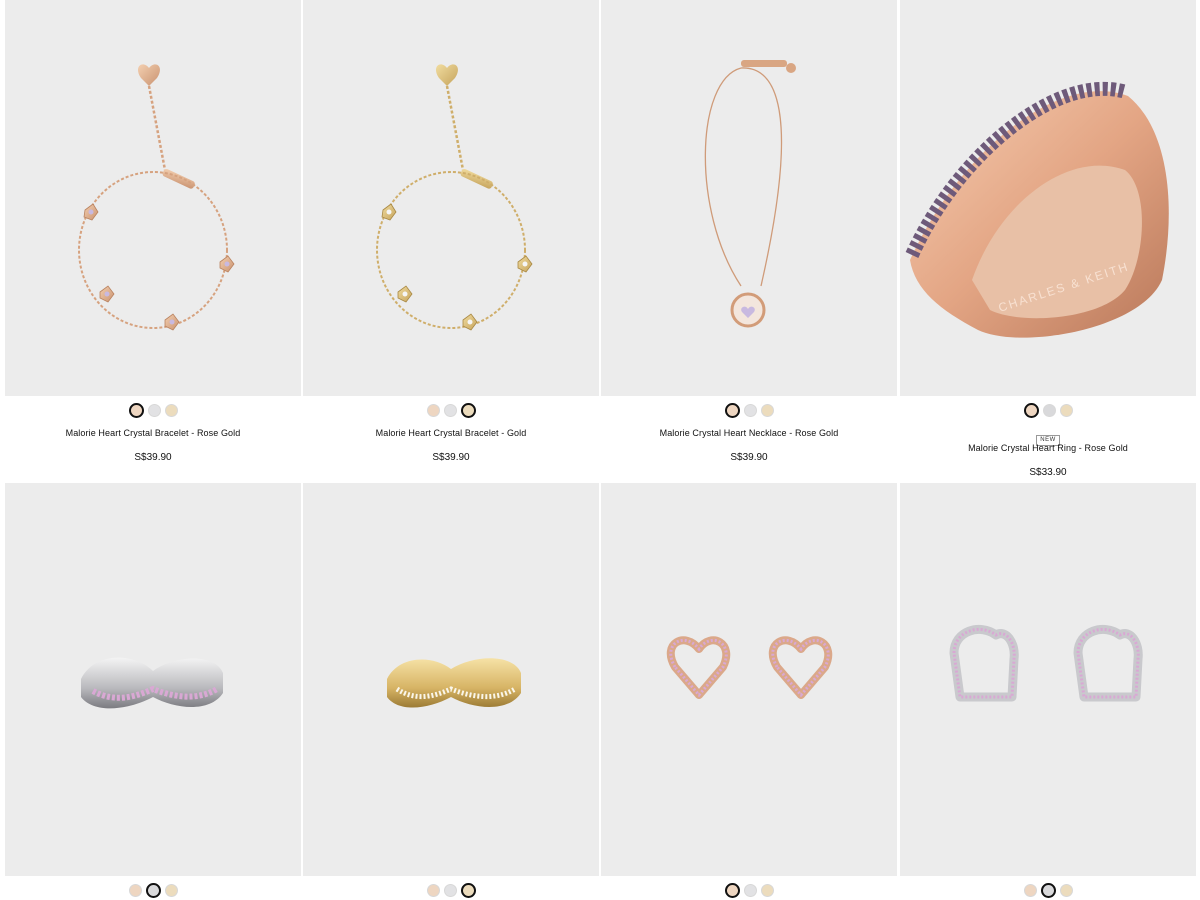 This screenshot has height=900, width=1200. What do you see at coordinates (156, 197) in the screenshot?
I see `bracelet-rose-gold-image` at bounding box center [156, 197].